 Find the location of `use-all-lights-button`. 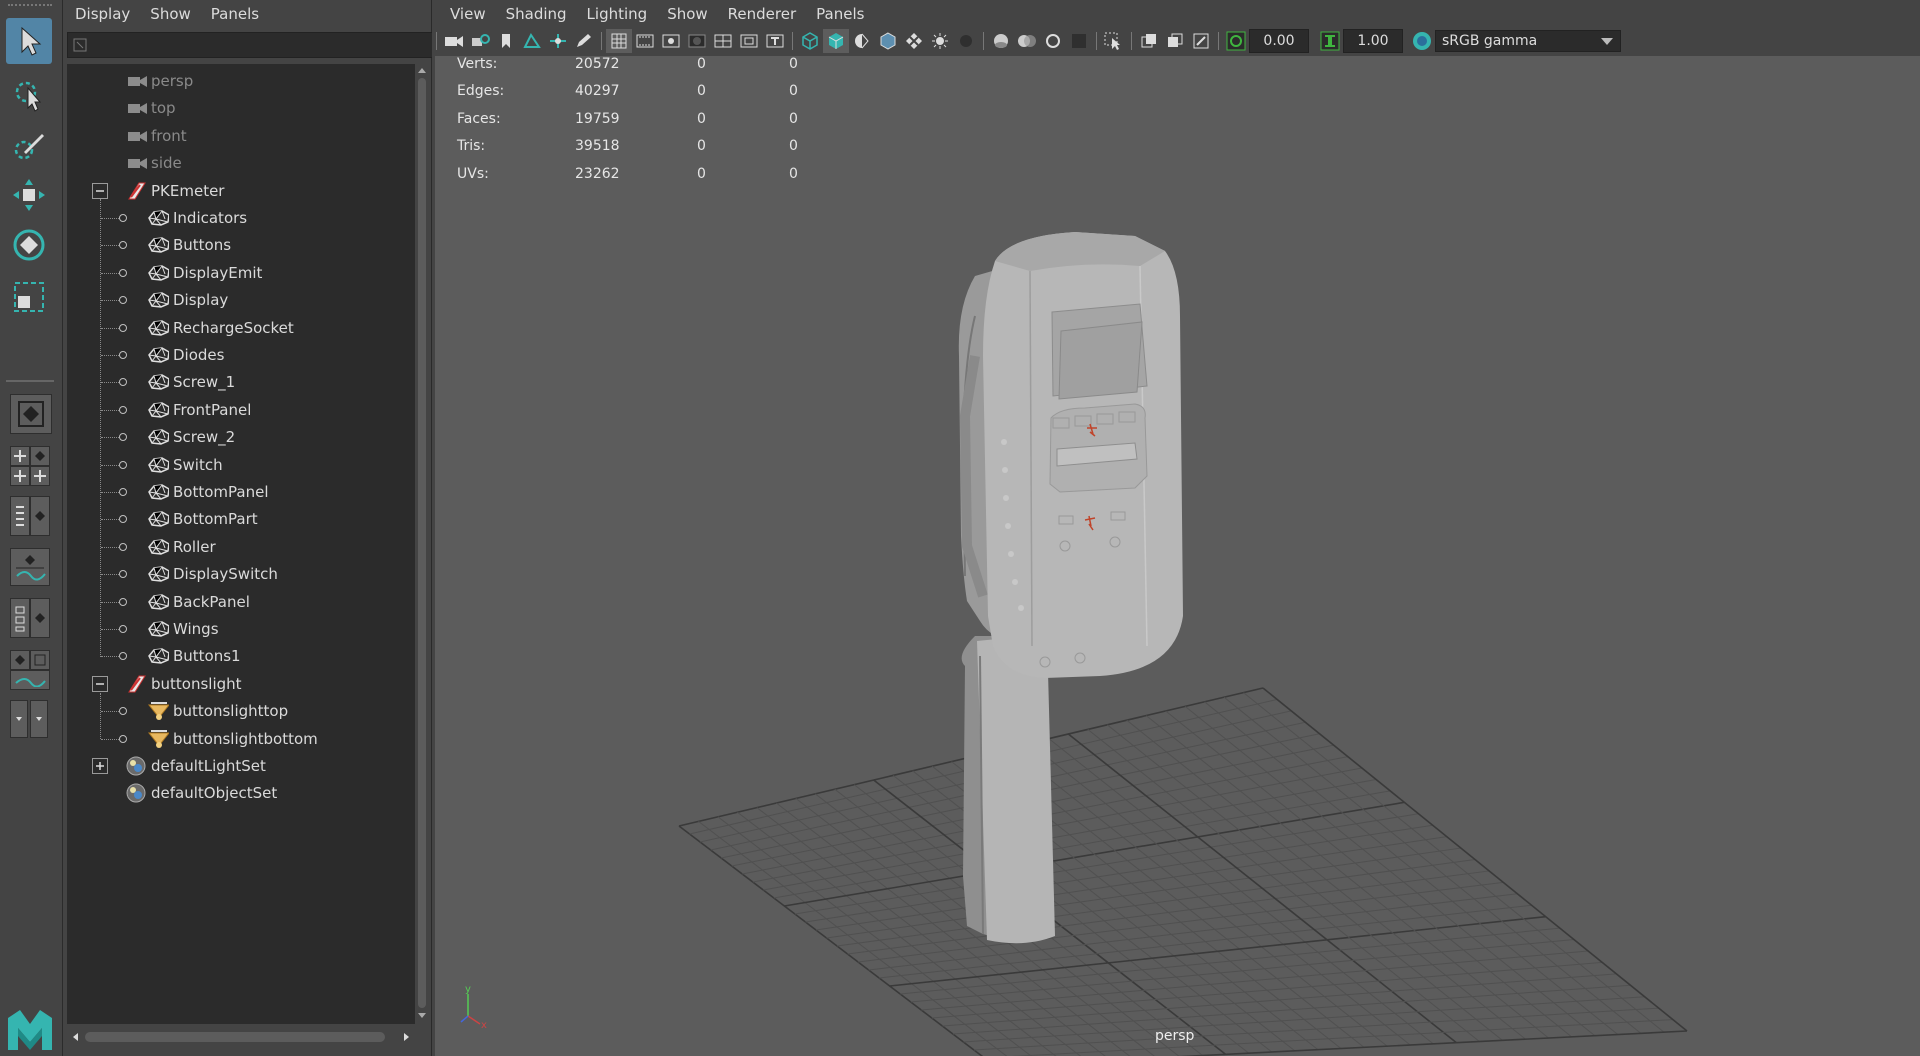

use-all-lights-button is located at coordinates (940, 41).